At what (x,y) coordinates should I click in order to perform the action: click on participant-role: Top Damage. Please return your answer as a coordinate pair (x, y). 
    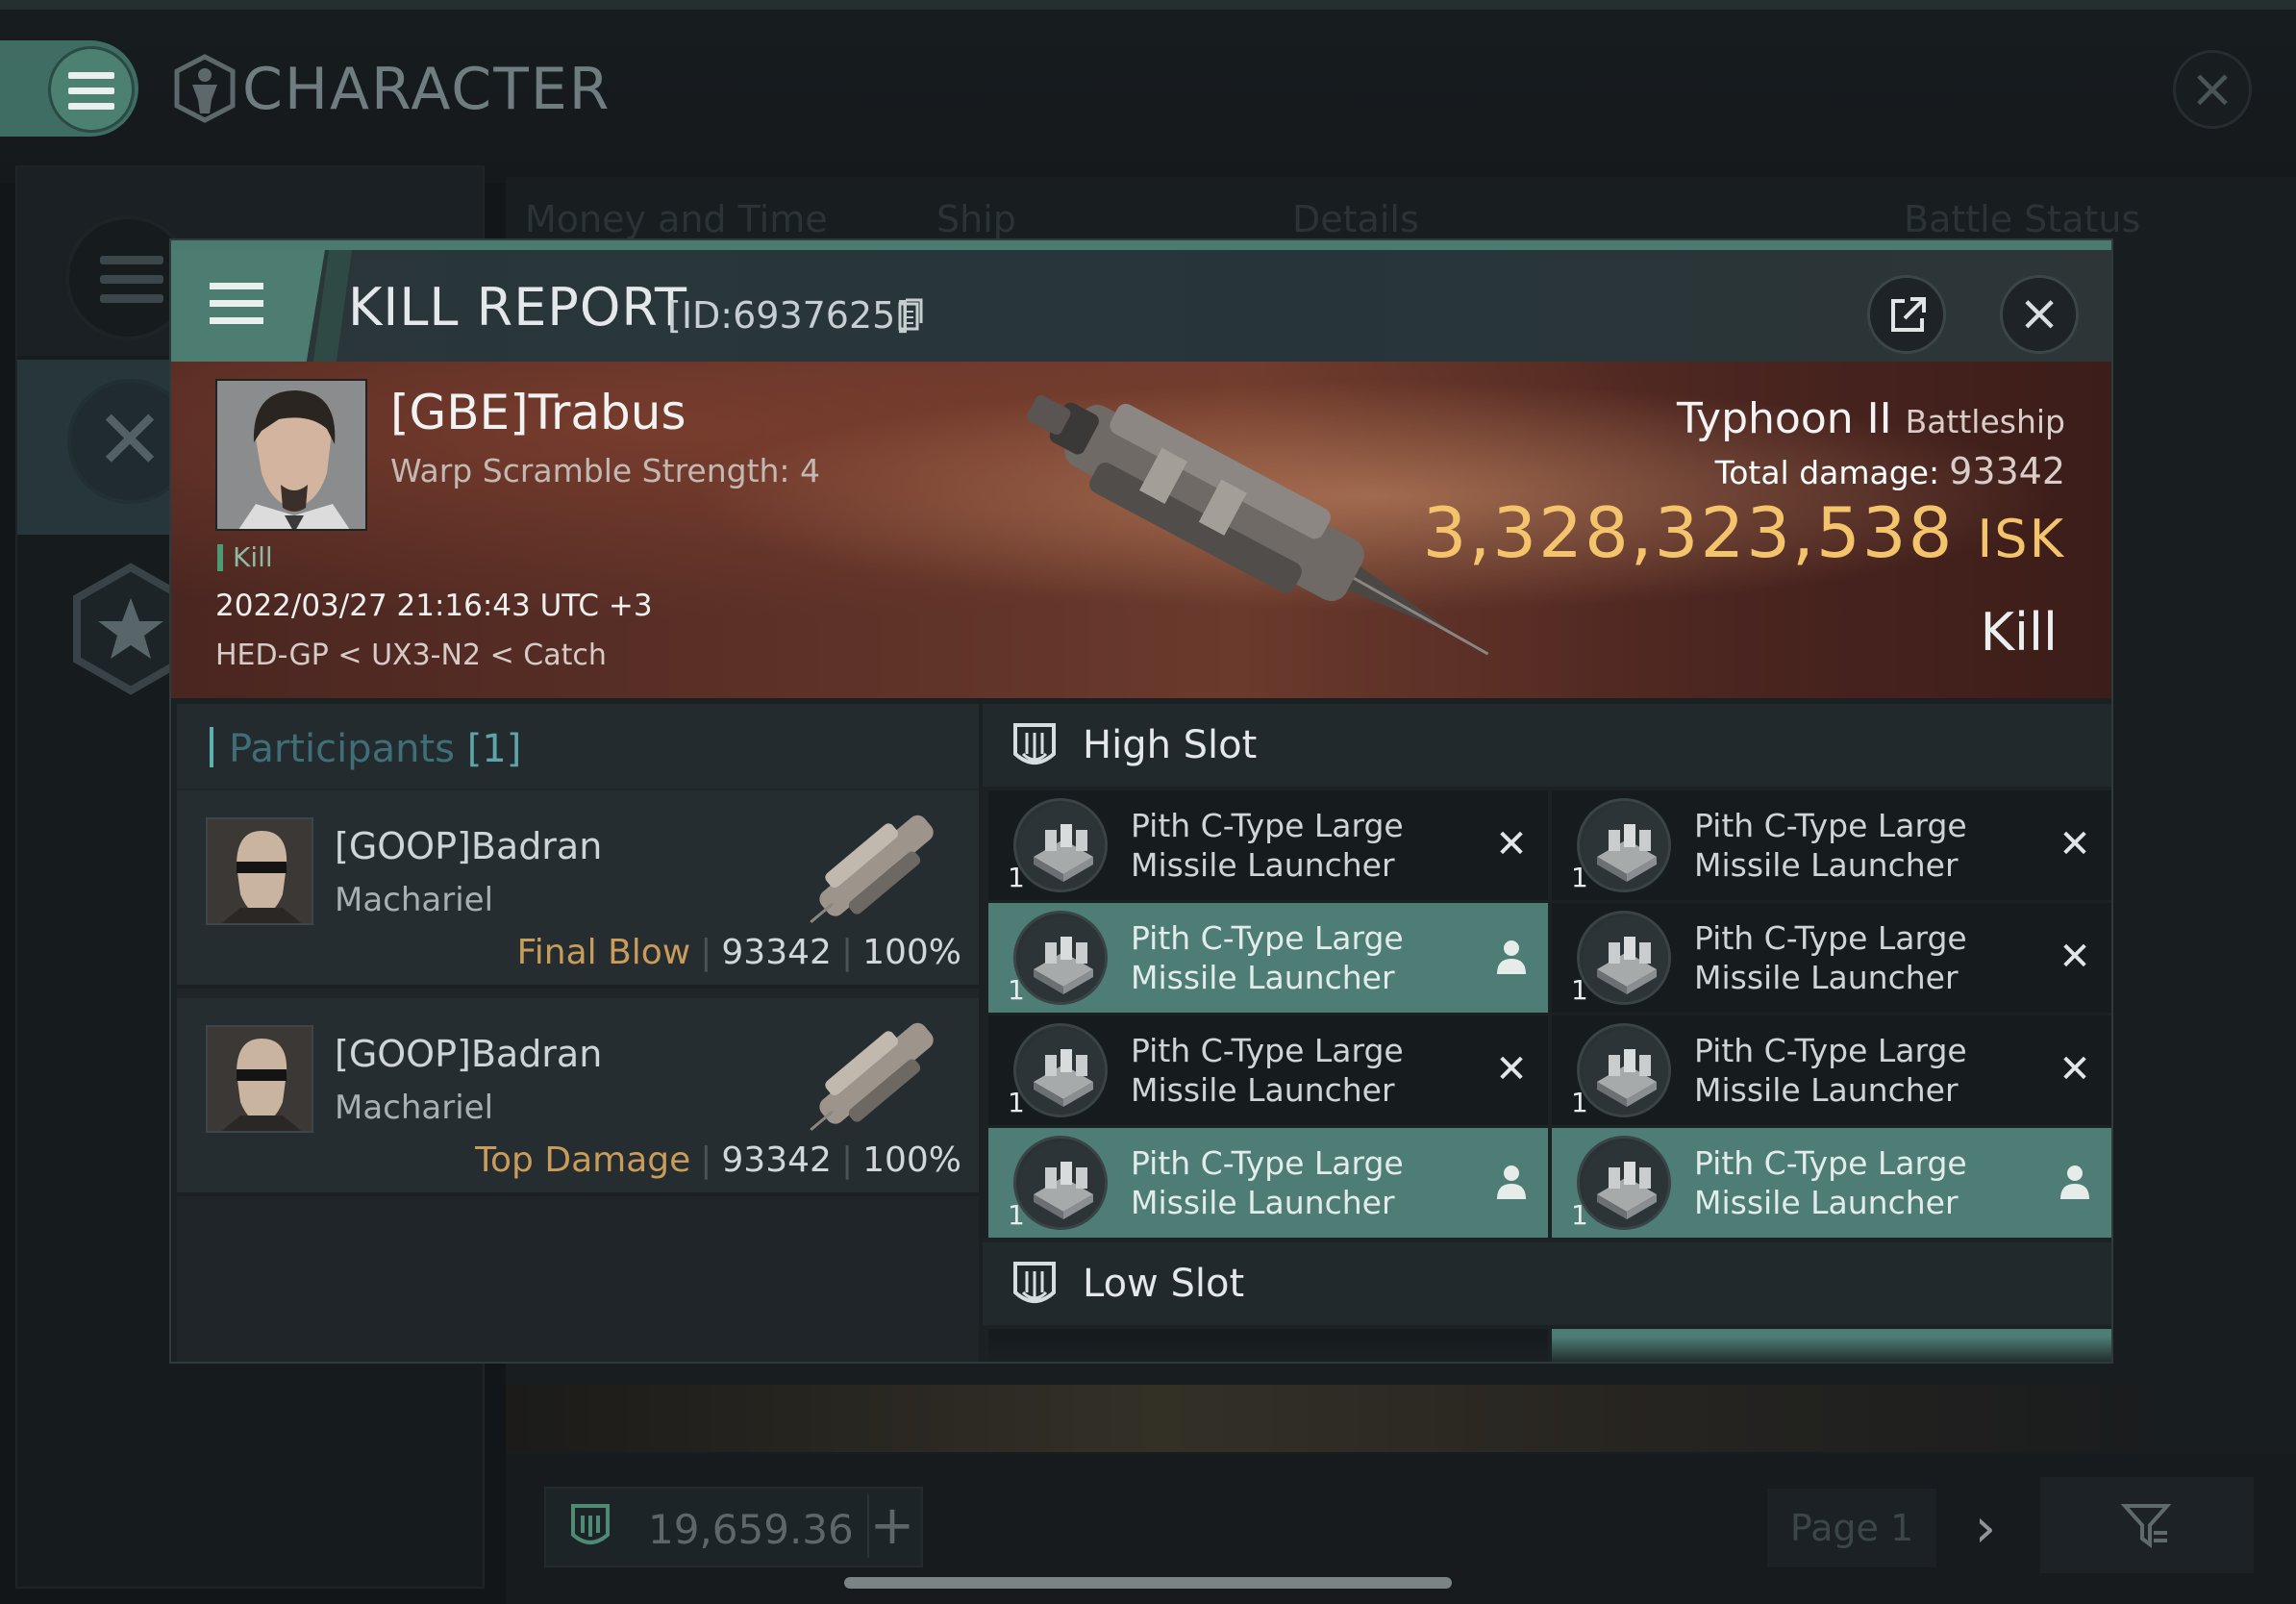
    Looking at the image, I should click on (583, 1160).